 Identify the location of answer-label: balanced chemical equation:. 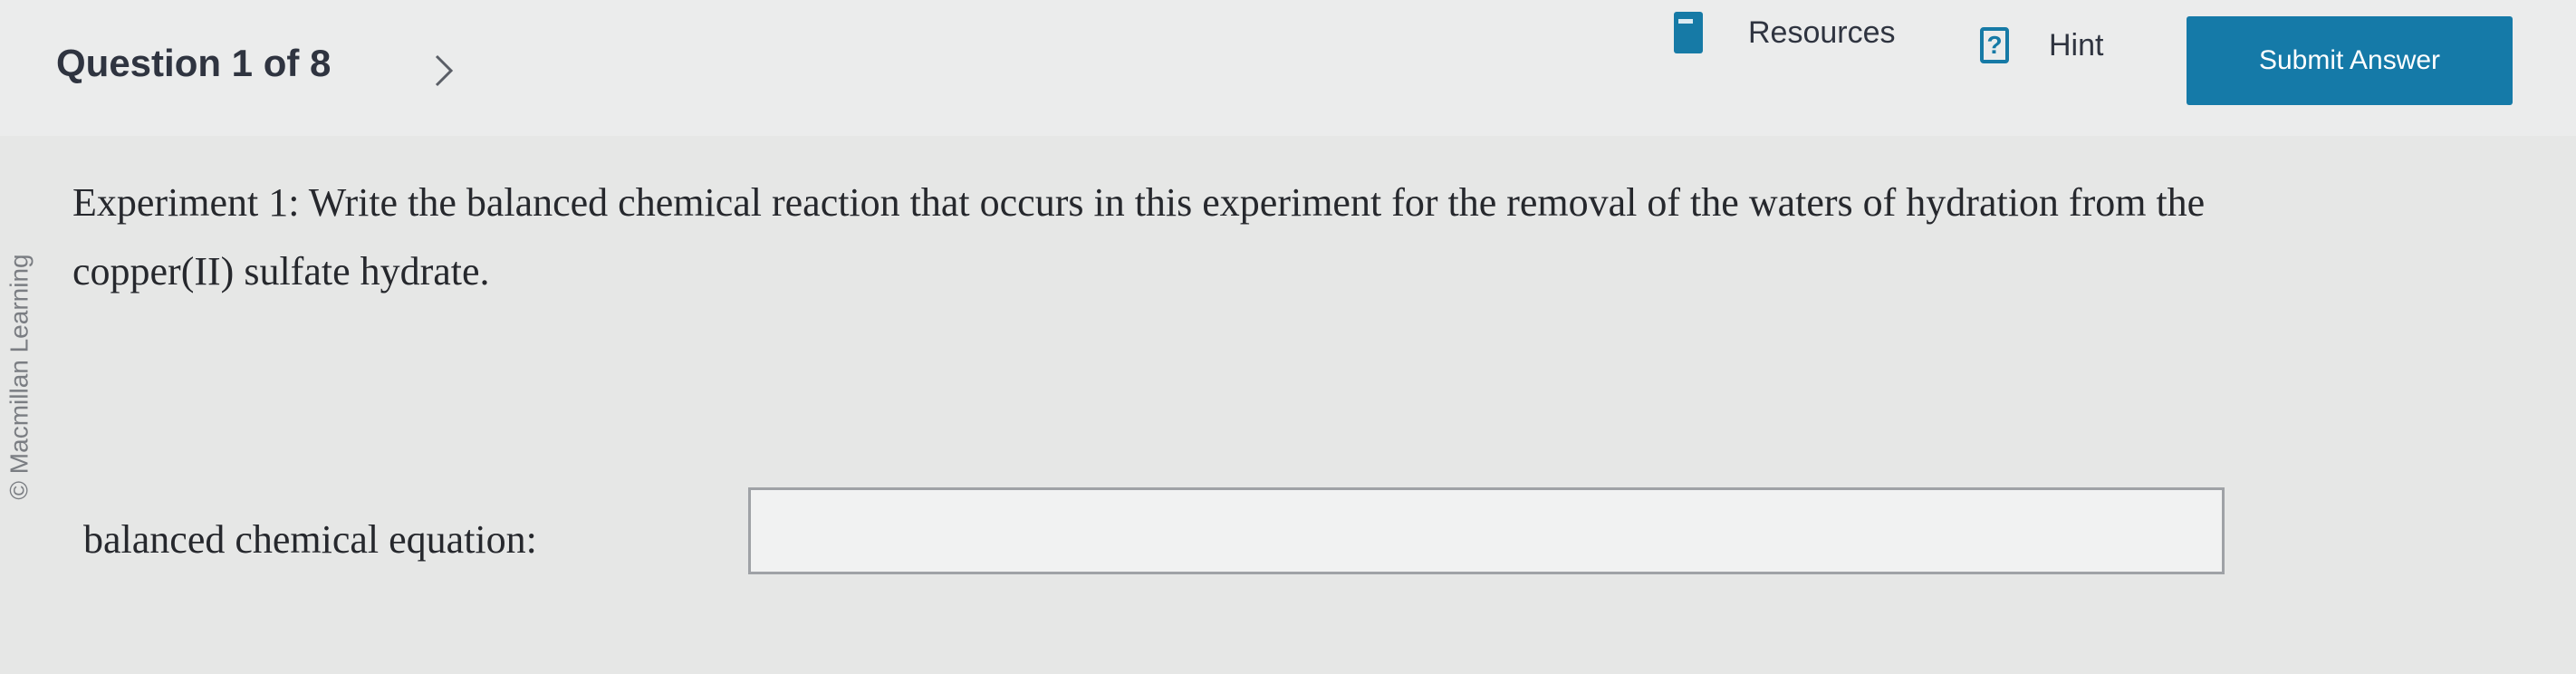
(310, 539).